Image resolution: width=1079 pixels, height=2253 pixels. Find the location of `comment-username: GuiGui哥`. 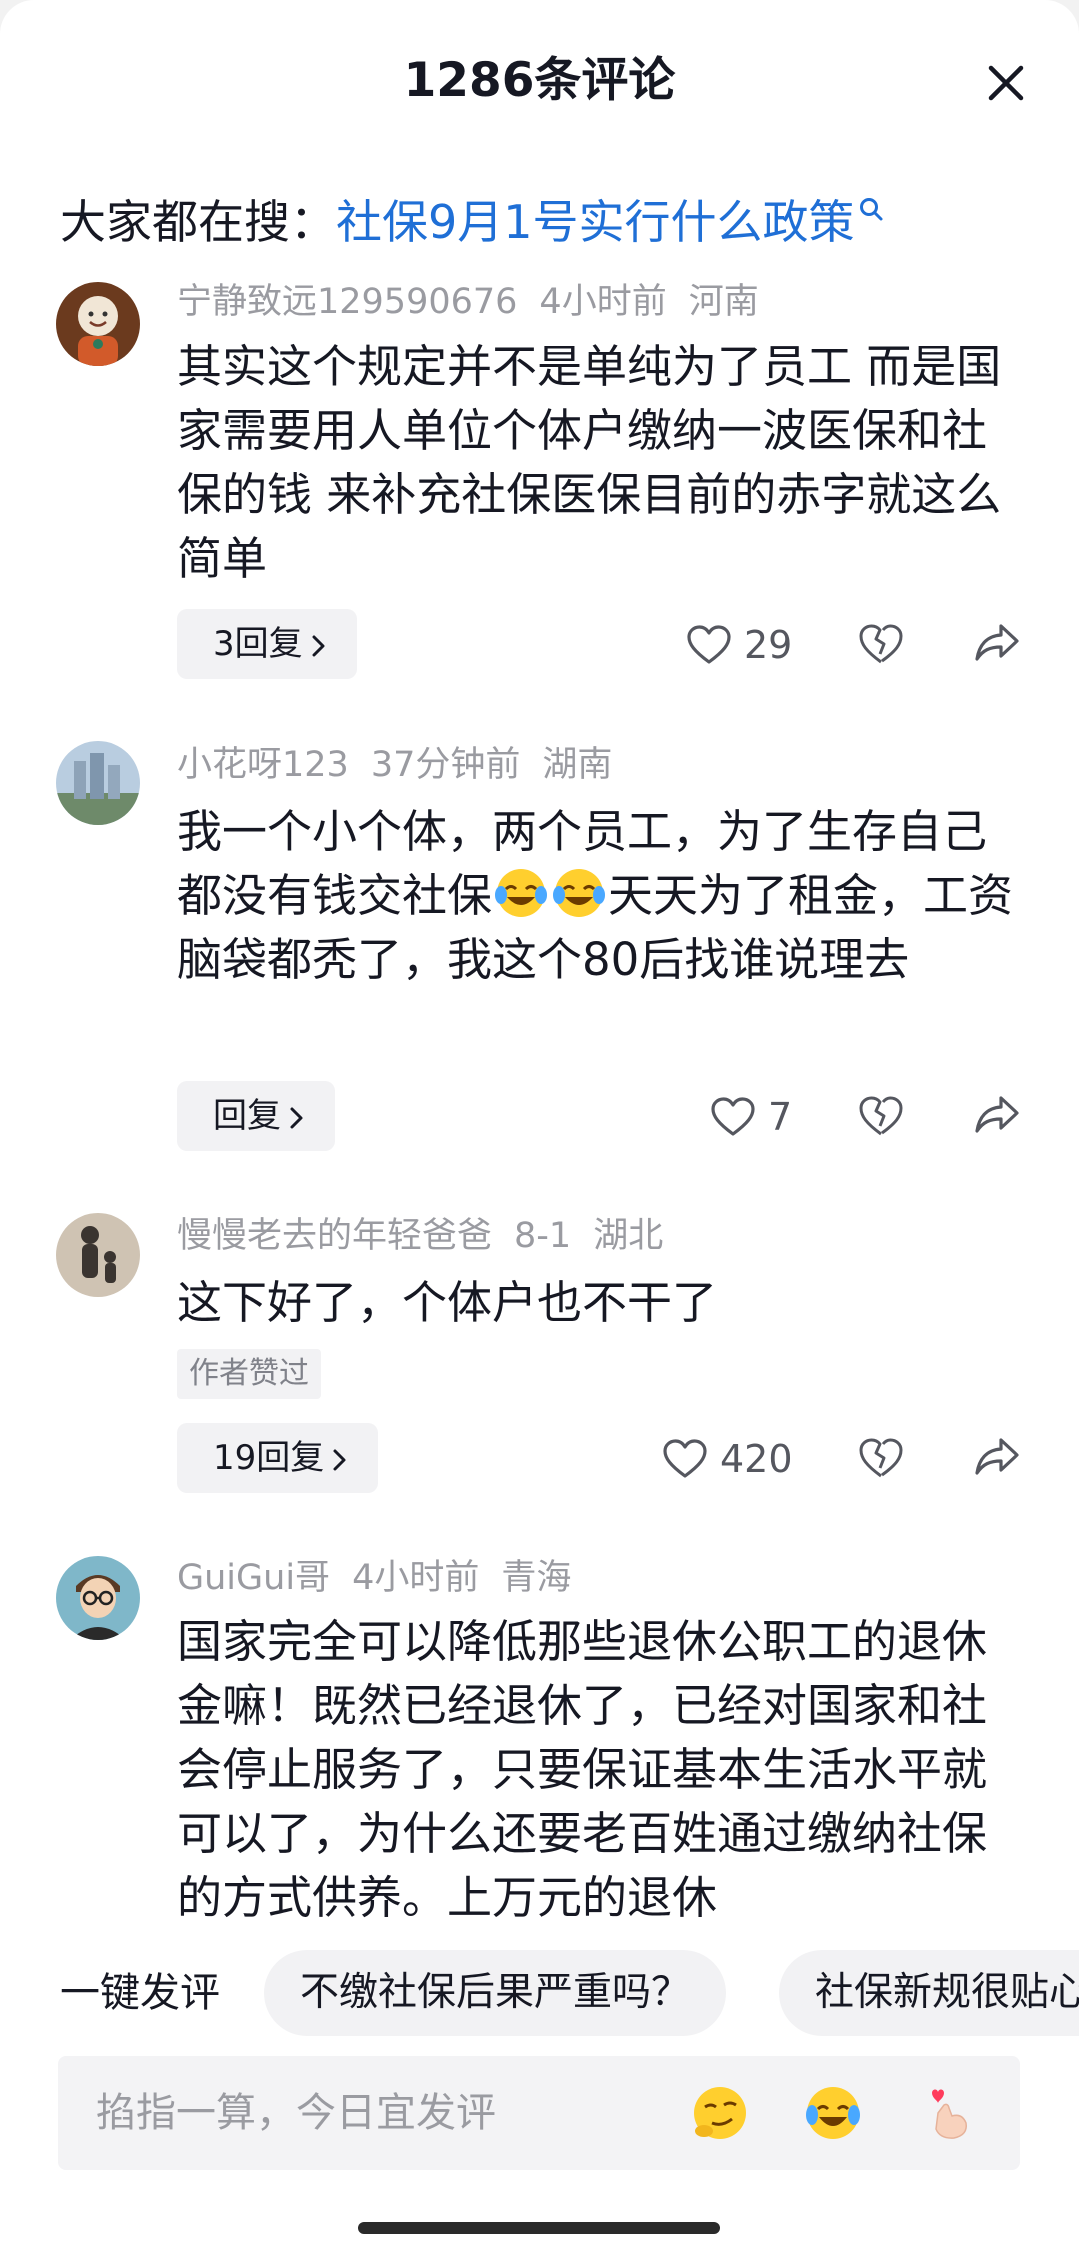

comment-username: GuiGui哥 is located at coordinates (253, 1578).